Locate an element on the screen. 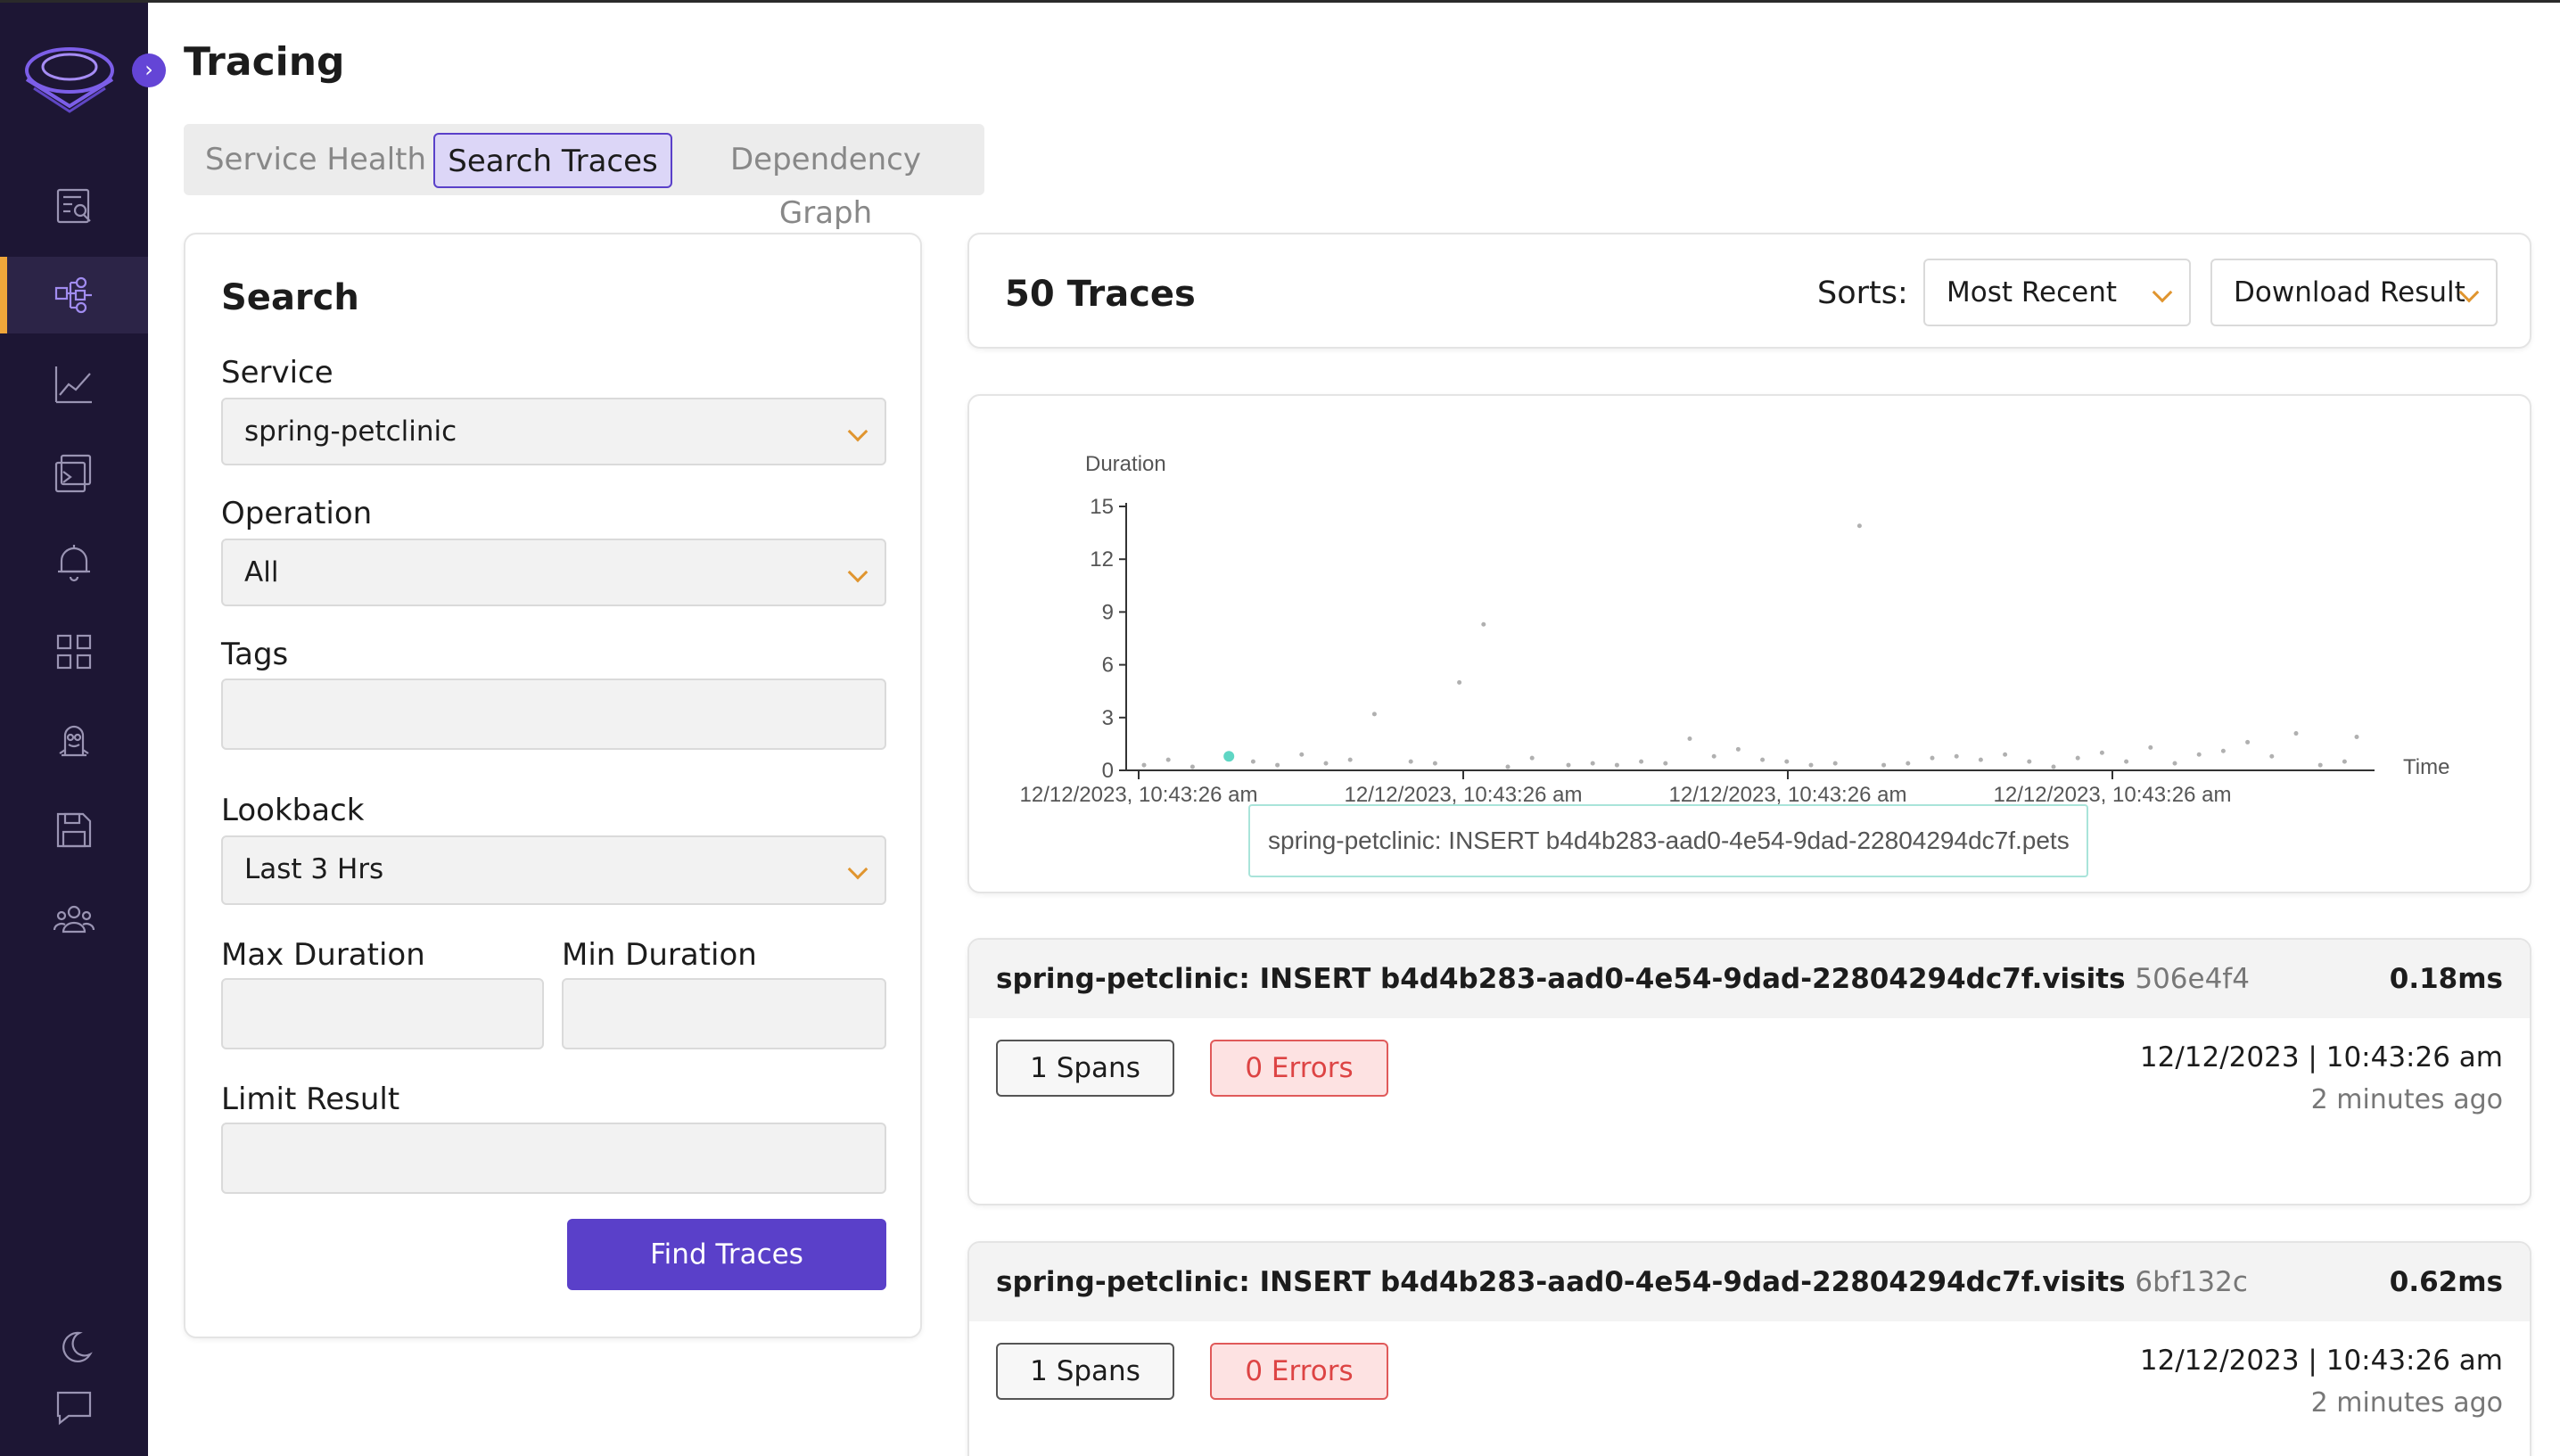 This screenshot has width=2560, height=1456. limit-result-input is located at coordinates (553, 1158).